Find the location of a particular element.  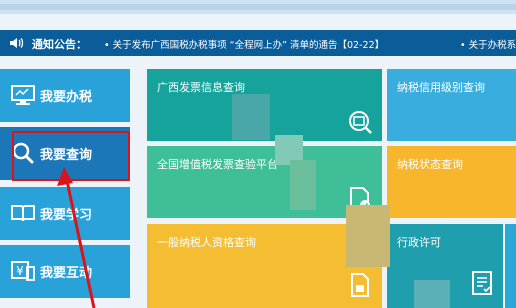

notice-label: 通知公告： is located at coordinates (59, 44).